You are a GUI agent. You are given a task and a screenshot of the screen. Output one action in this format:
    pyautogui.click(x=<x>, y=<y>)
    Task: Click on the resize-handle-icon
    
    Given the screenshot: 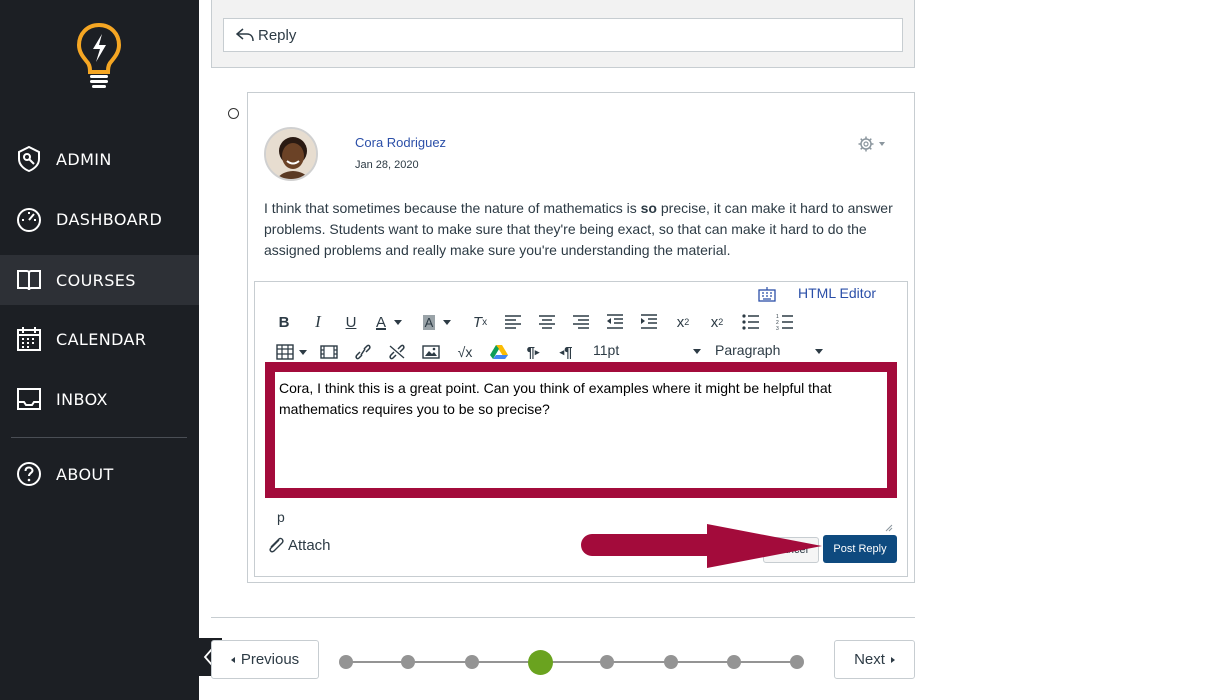 What is the action you would take?
    pyautogui.click(x=889, y=528)
    